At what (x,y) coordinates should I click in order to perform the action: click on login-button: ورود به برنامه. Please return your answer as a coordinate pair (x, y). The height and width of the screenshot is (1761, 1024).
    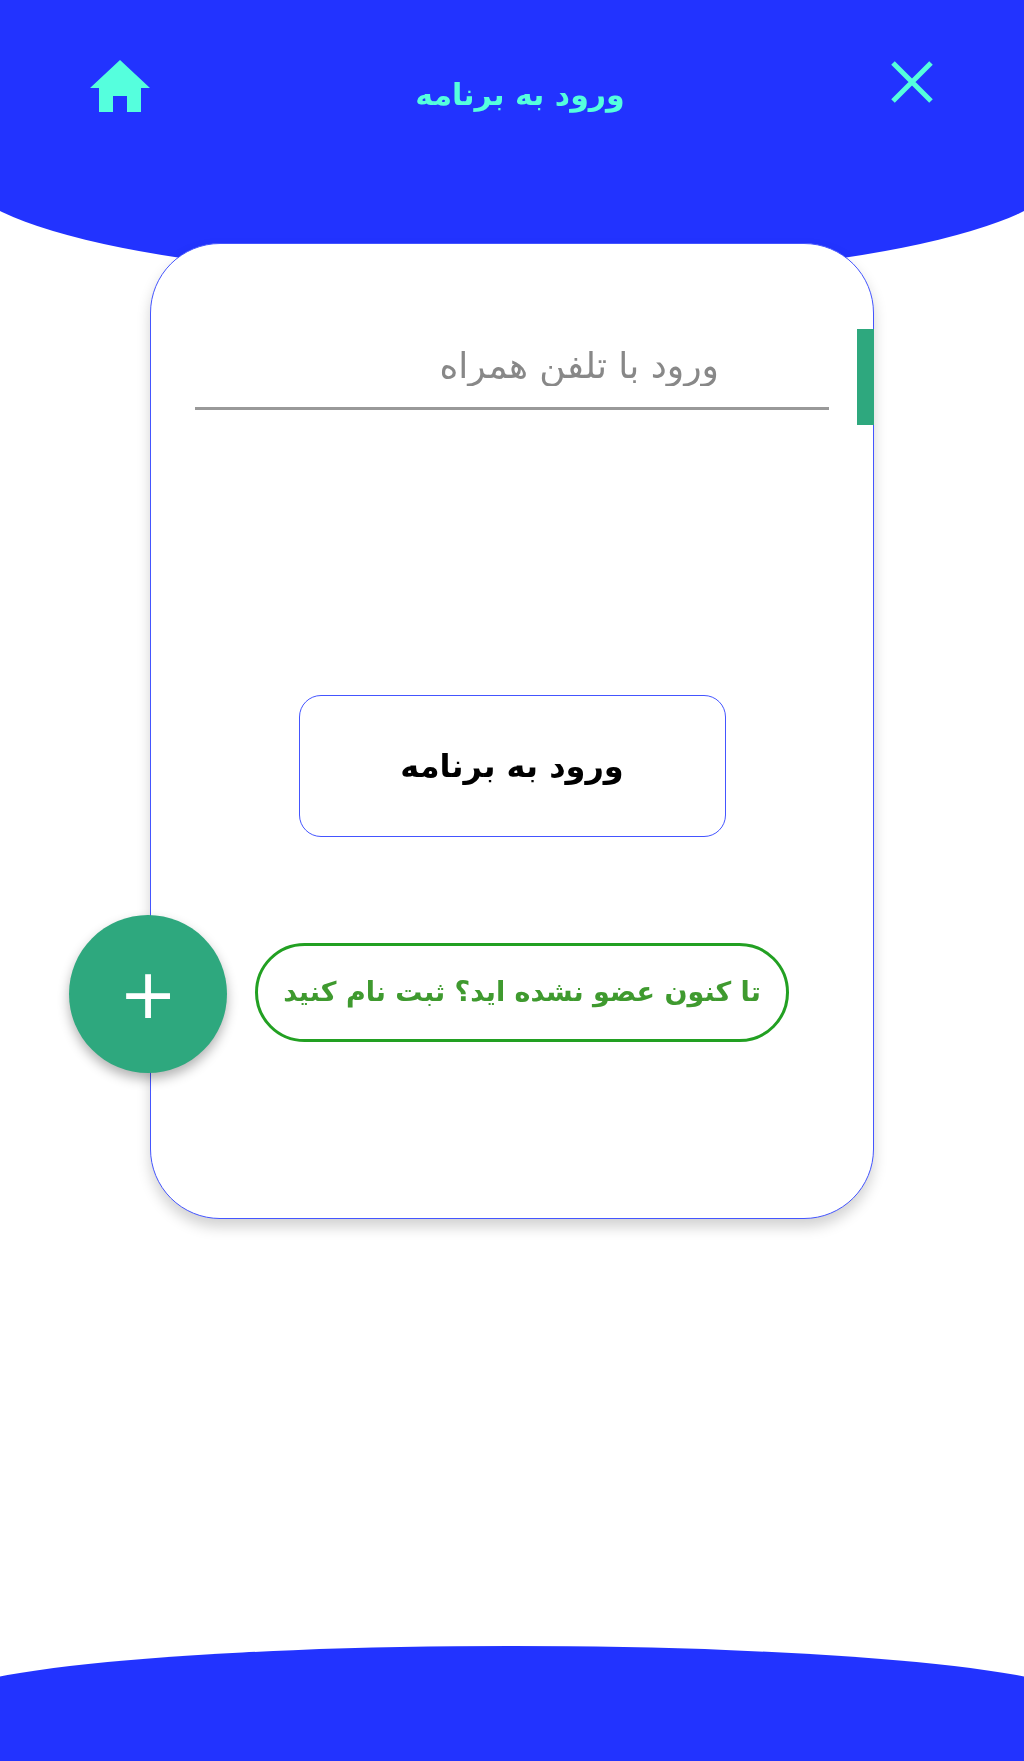
    Looking at the image, I should click on (512, 766).